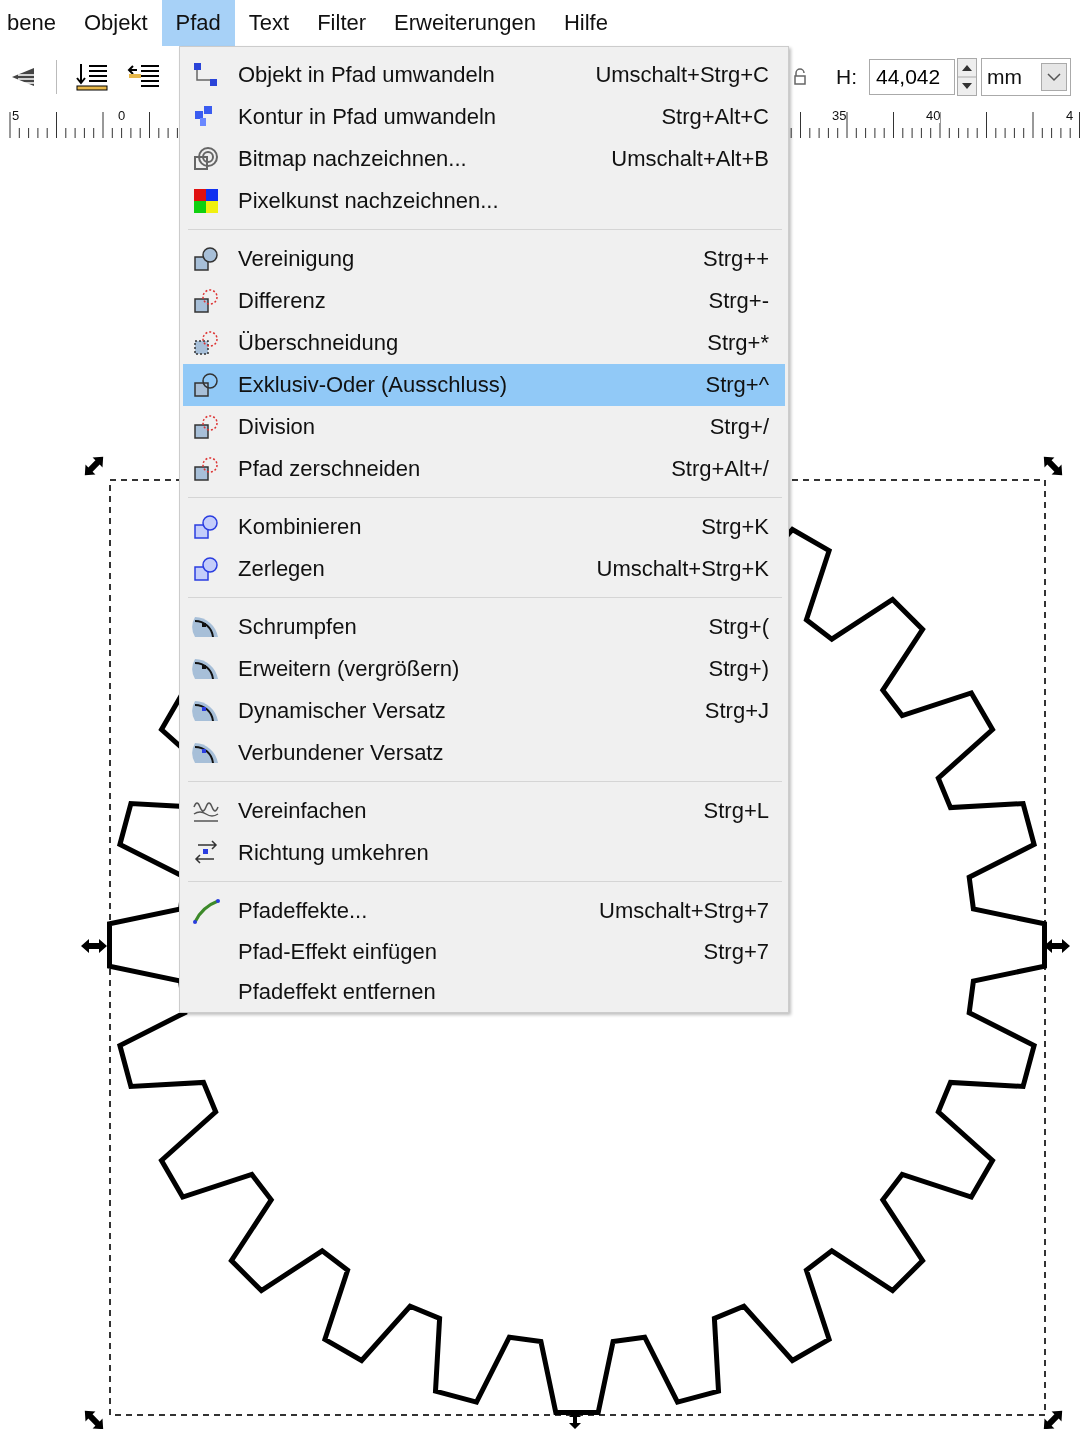 This screenshot has height=1429, width=1081. I want to click on ruler-label: 5, so click(16, 115).